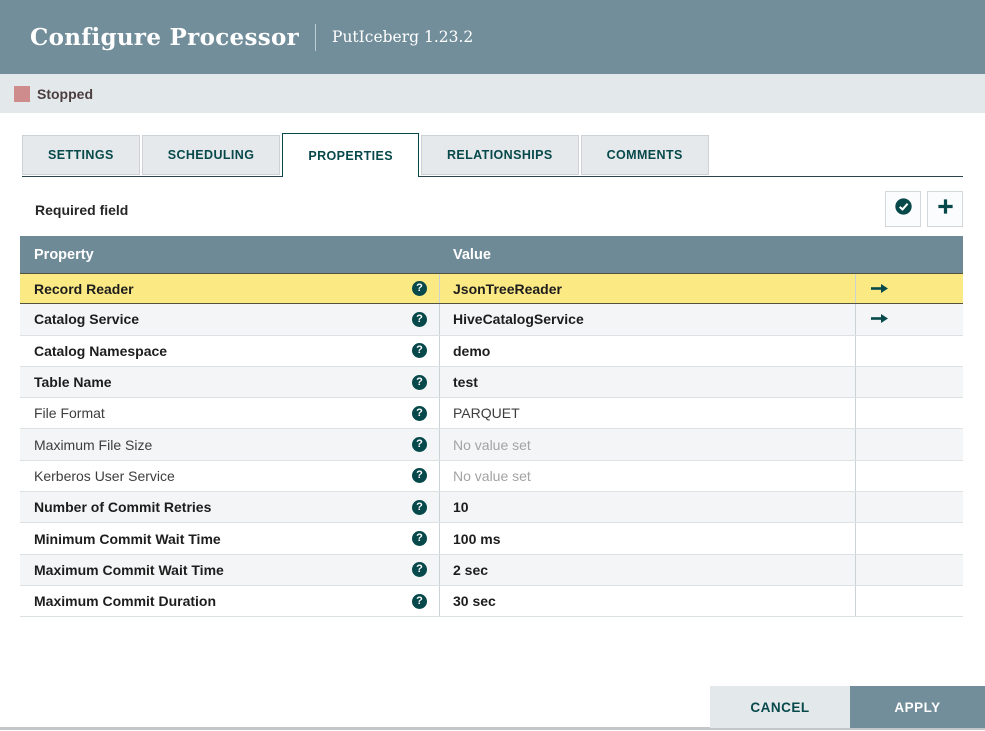 The image size is (985, 731). What do you see at coordinates (648, 601) in the screenshot?
I see `value-cell: 30 sec` at bounding box center [648, 601].